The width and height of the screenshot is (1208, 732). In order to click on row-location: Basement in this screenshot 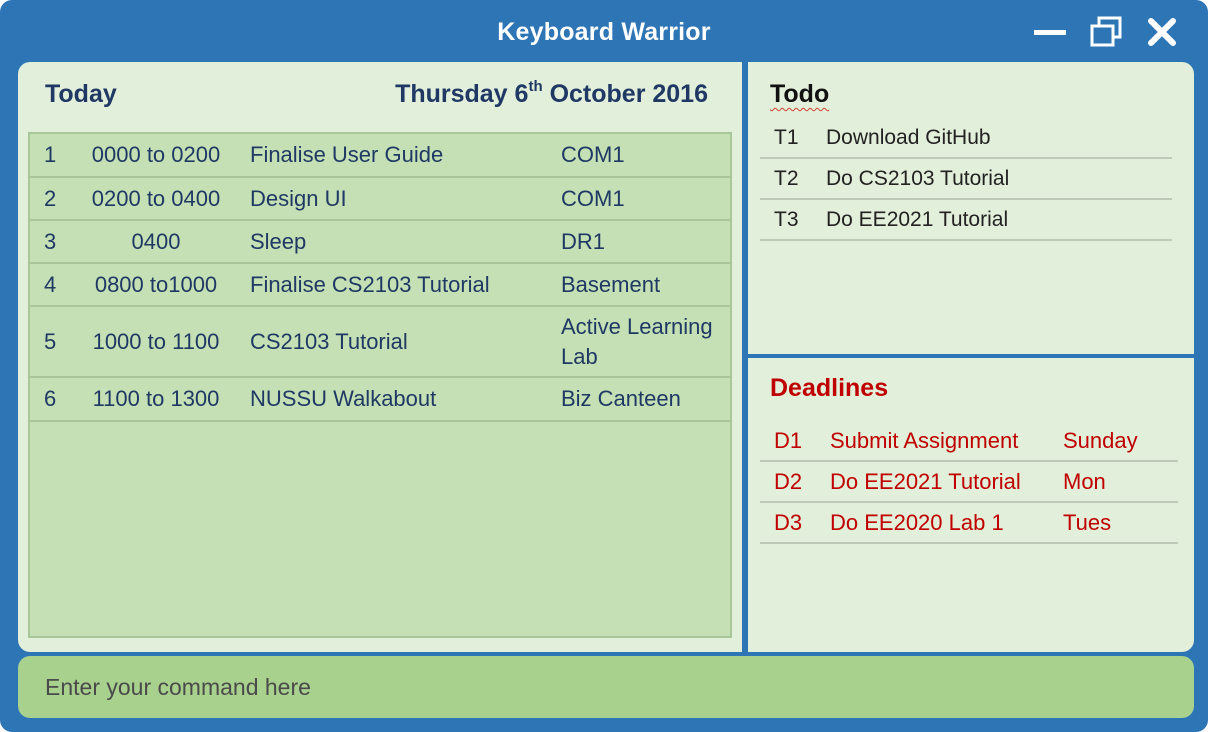, I will do `click(611, 284)`.